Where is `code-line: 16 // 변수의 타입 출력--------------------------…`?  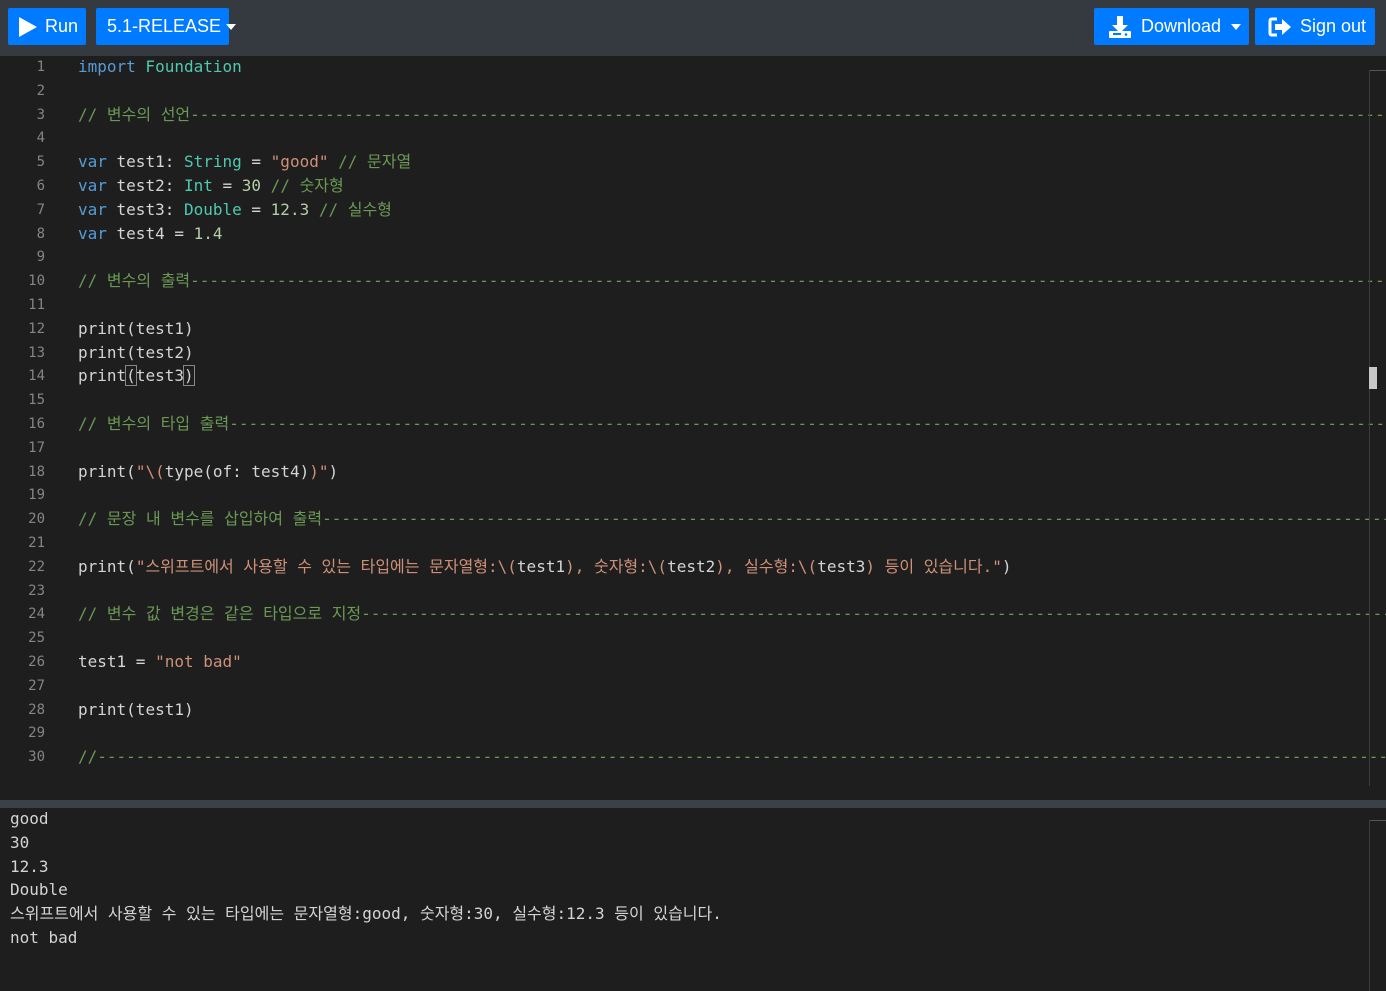
code-line: 16 // 변수의 타입 출력--------------------------… is located at coordinates (693, 424).